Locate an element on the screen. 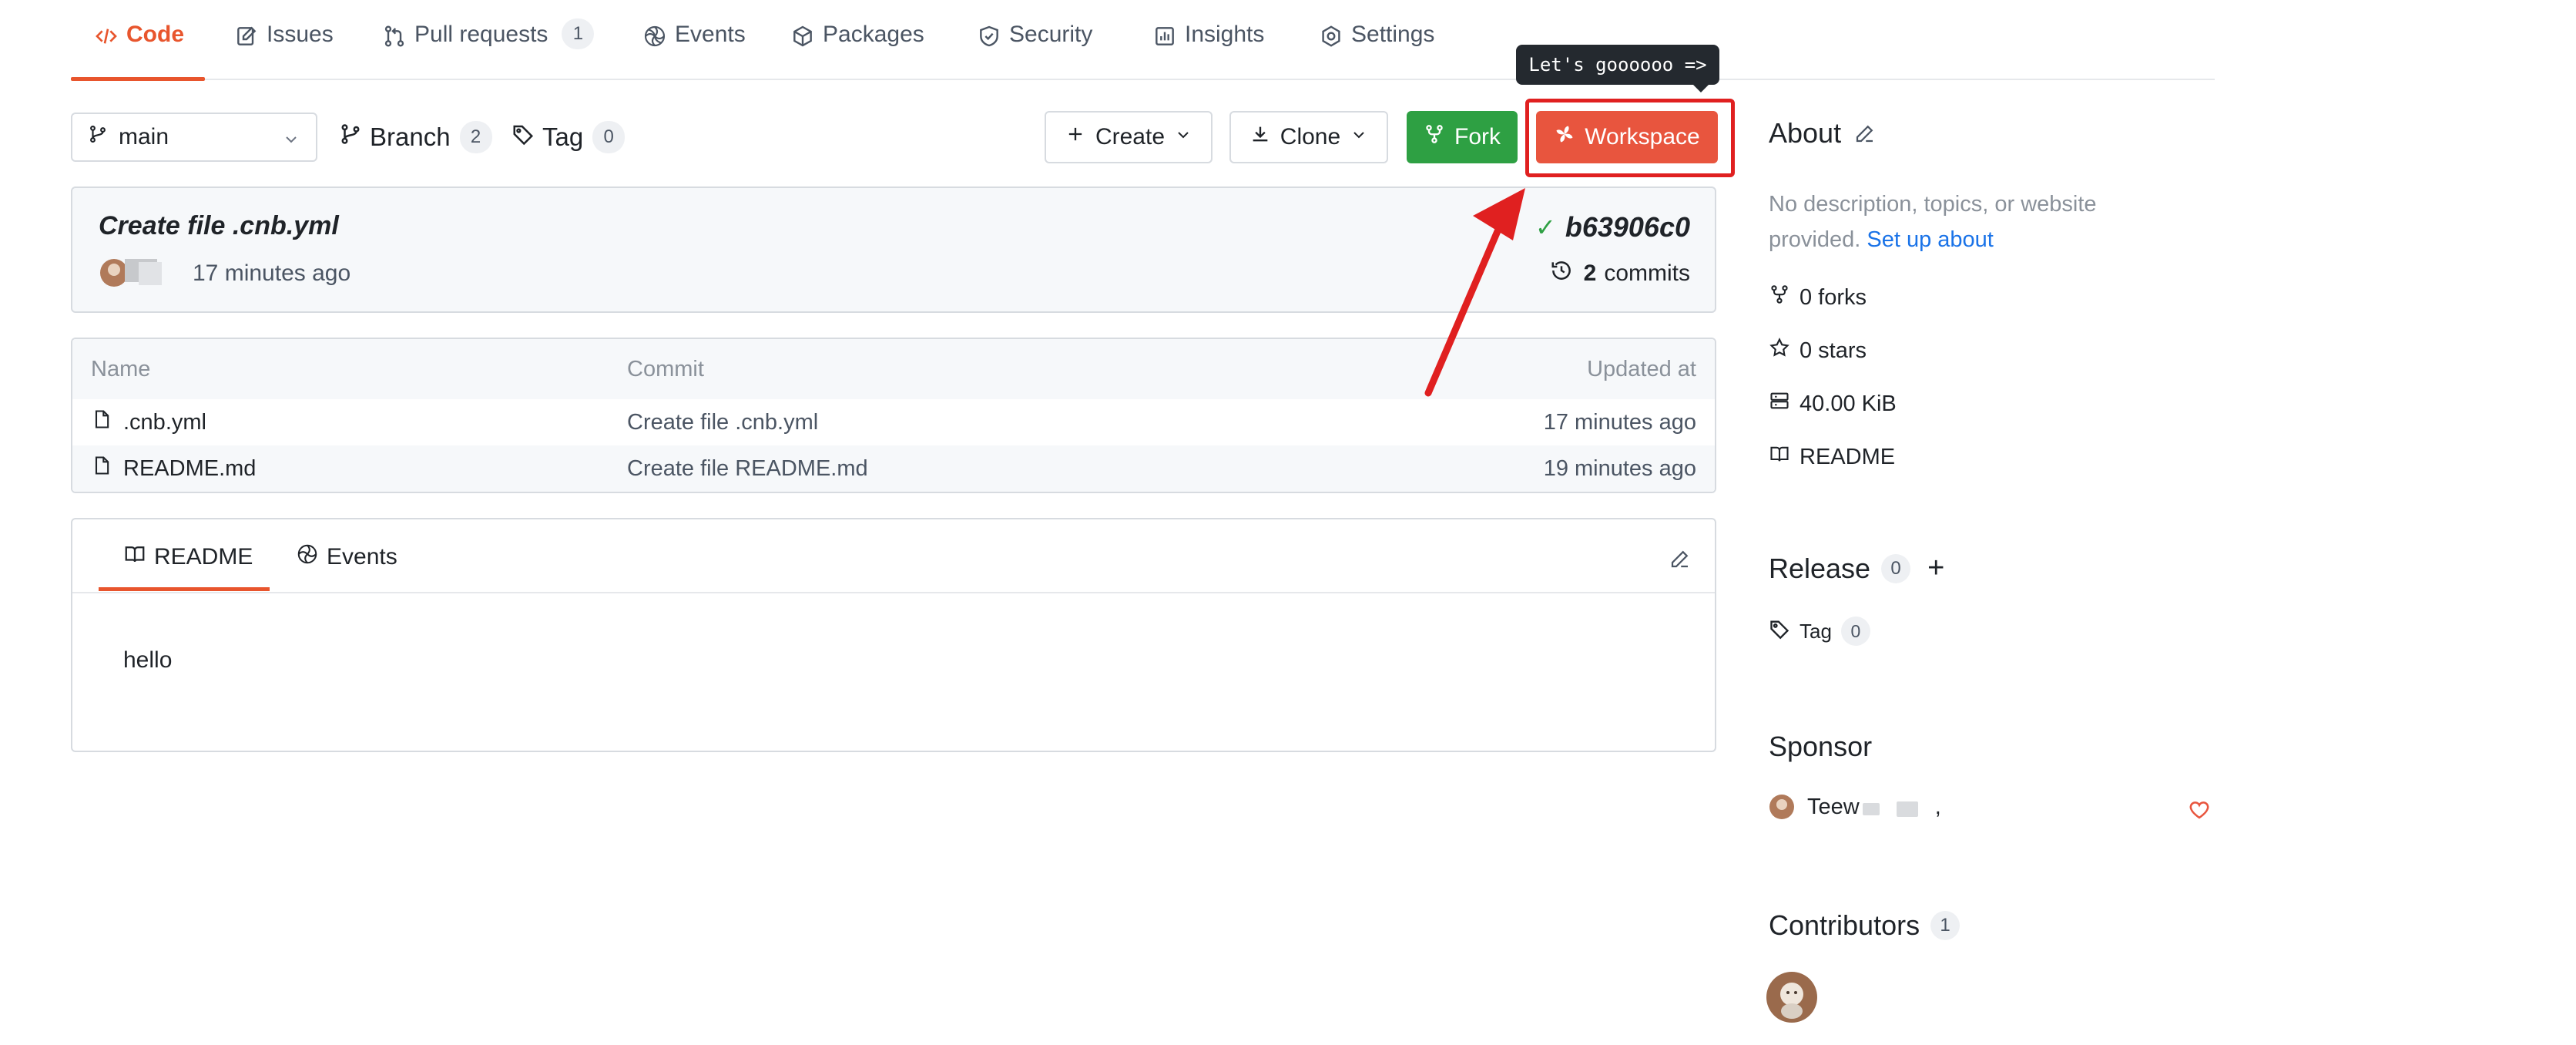  commit-count-label: commits is located at coordinates (1647, 273).